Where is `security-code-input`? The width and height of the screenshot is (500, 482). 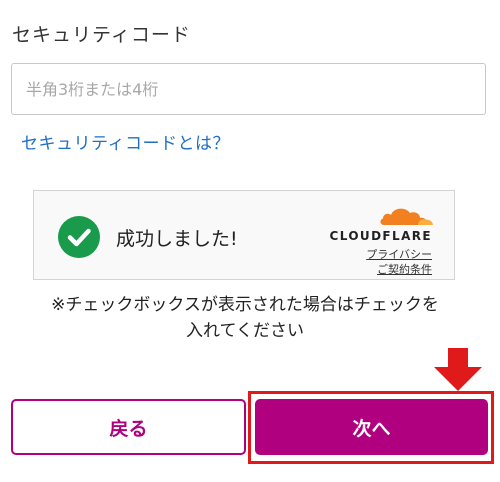 security-code-input is located at coordinates (248, 89).